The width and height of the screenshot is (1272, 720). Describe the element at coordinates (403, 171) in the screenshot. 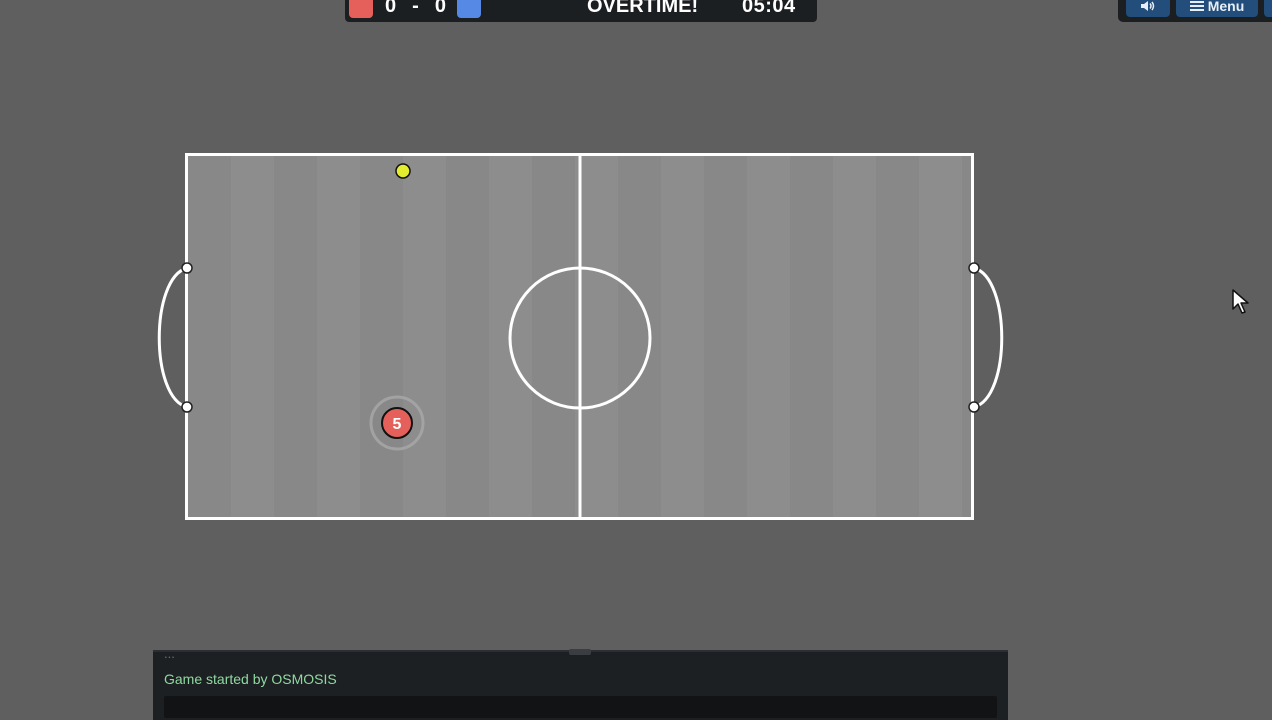

I see `ball` at that location.